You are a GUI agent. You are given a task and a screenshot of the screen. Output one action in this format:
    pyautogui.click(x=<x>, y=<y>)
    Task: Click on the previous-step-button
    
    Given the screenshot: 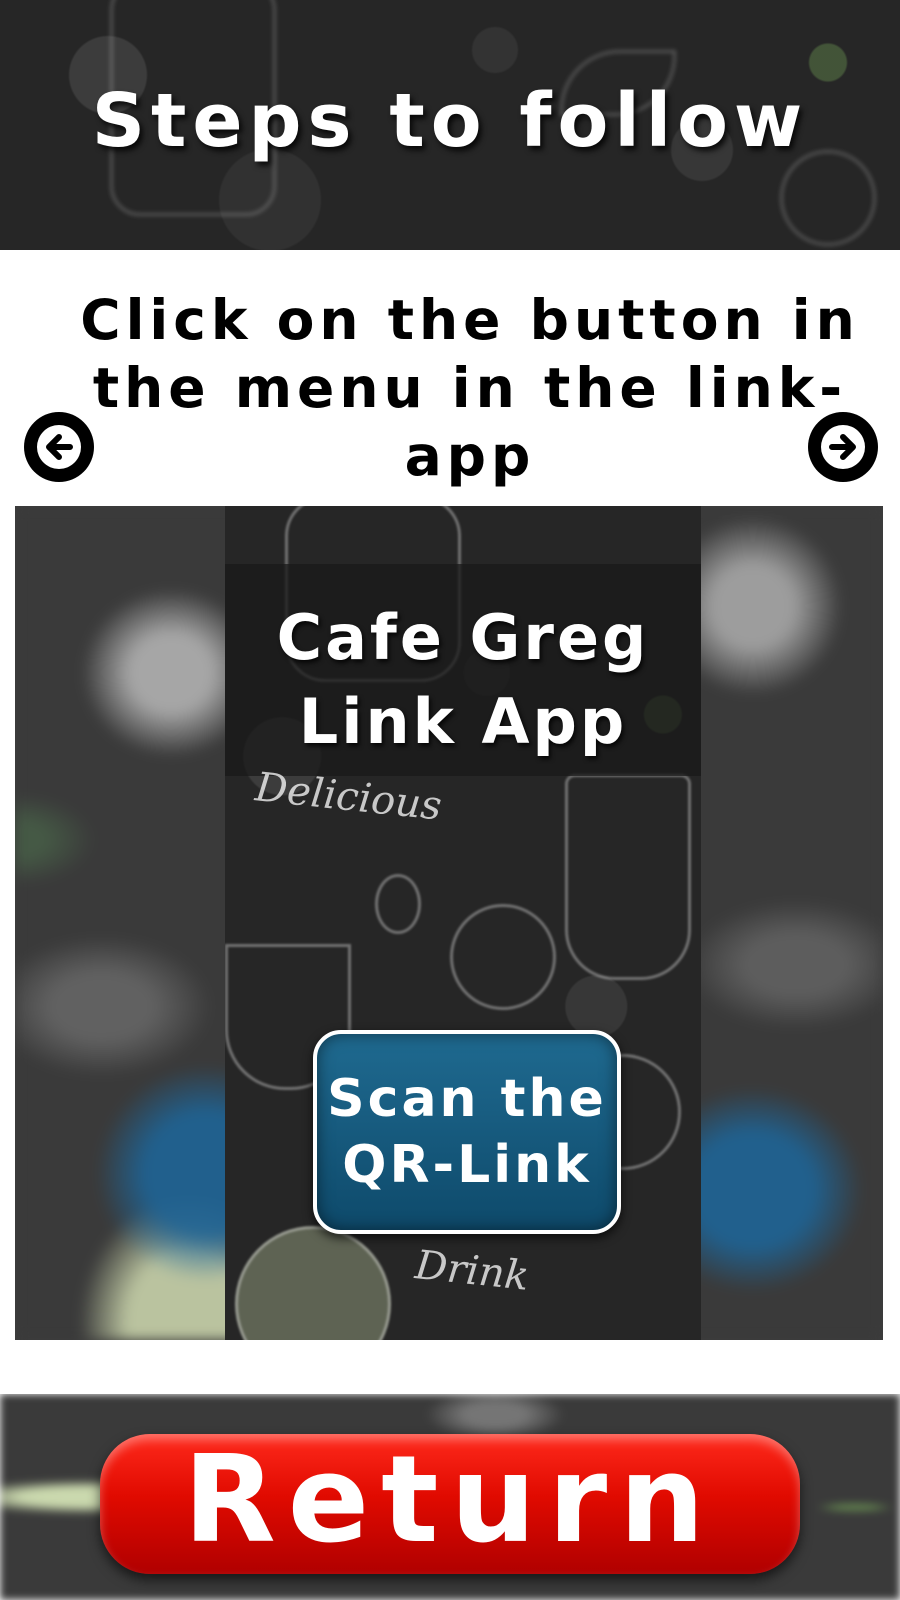 What is the action you would take?
    pyautogui.click(x=59, y=447)
    